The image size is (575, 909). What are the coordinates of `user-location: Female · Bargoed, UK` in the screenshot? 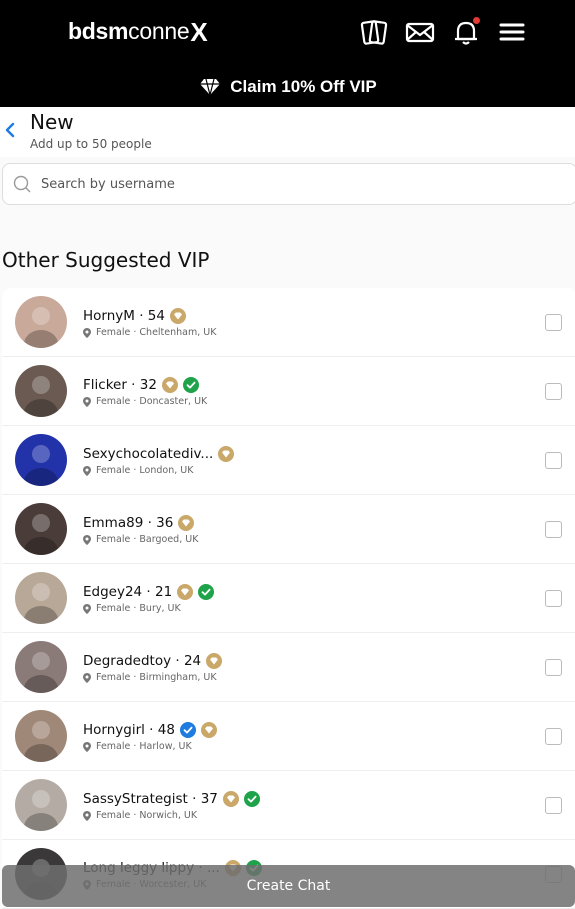 It's located at (147, 539).